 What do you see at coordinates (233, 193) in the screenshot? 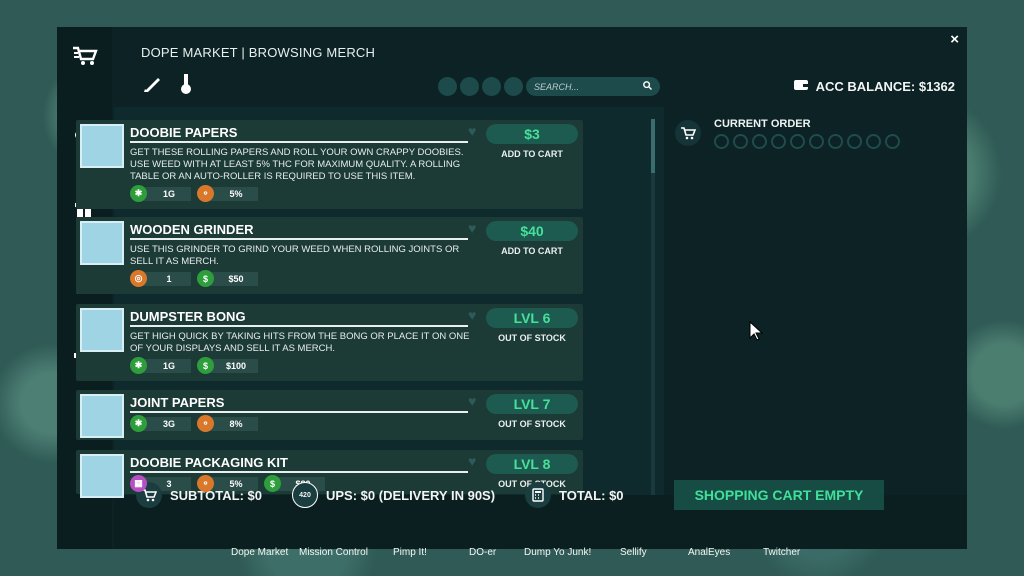
I see `stat-value: 5%` at bounding box center [233, 193].